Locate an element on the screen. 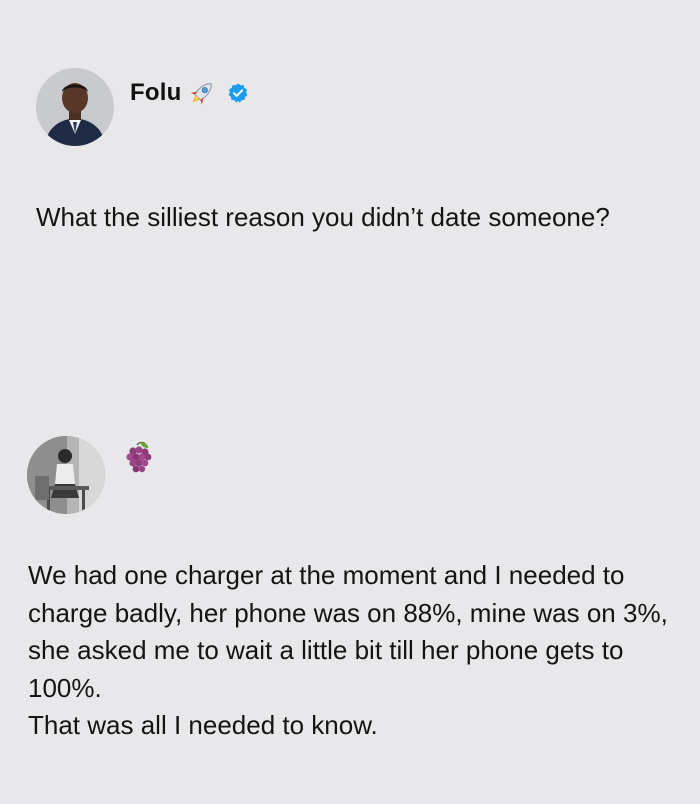 The height and width of the screenshot is (804, 700). reply-header is located at coordinates (91, 475).